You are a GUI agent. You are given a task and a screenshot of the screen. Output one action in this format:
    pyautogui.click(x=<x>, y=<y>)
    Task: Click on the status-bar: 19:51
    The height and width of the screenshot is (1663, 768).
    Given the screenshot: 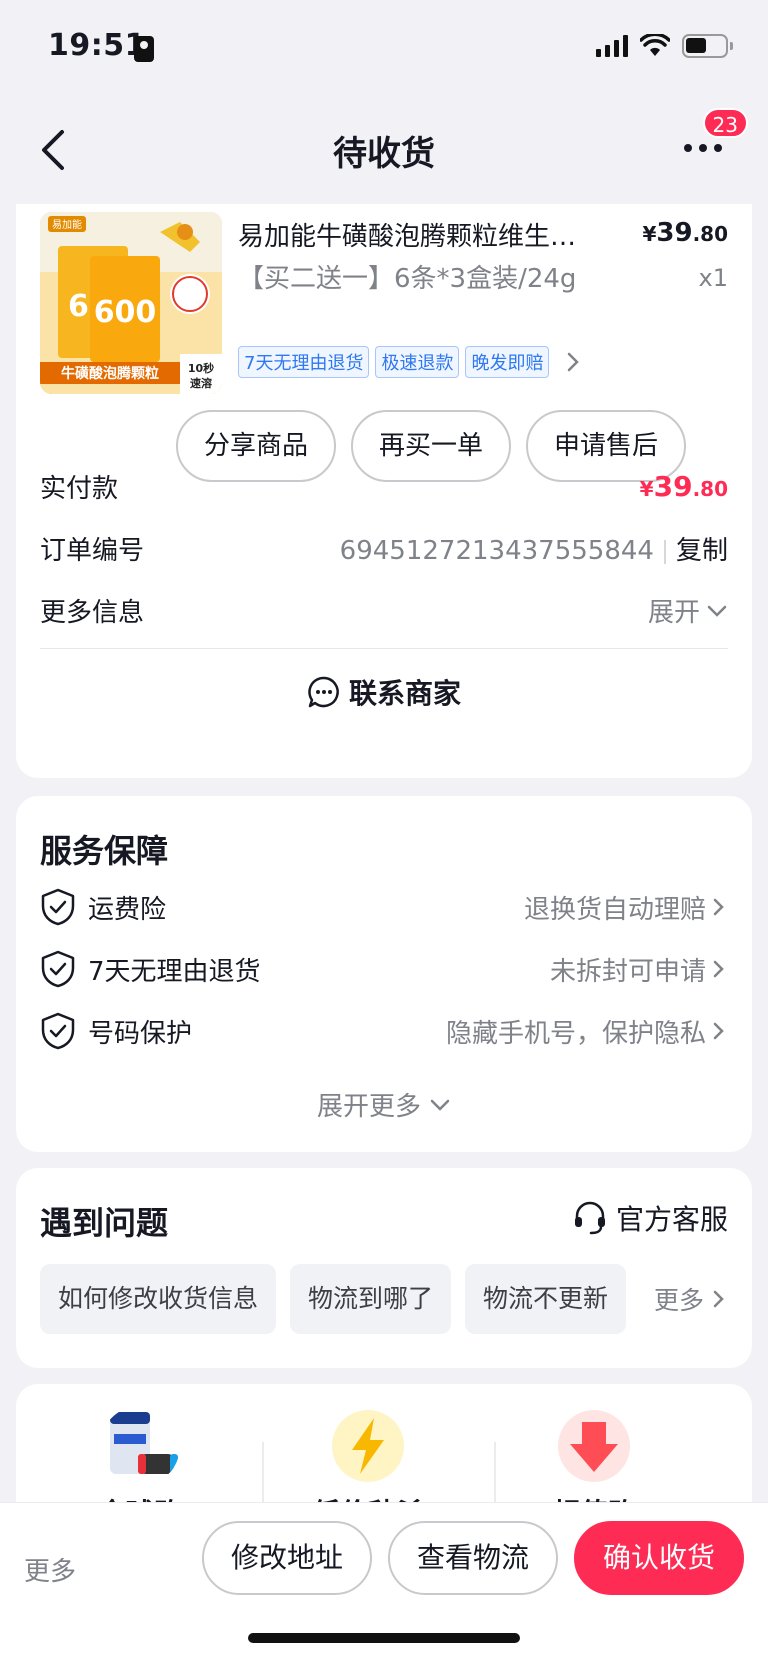 What is the action you would take?
    pyautogui.click(x=384, y=48)
    